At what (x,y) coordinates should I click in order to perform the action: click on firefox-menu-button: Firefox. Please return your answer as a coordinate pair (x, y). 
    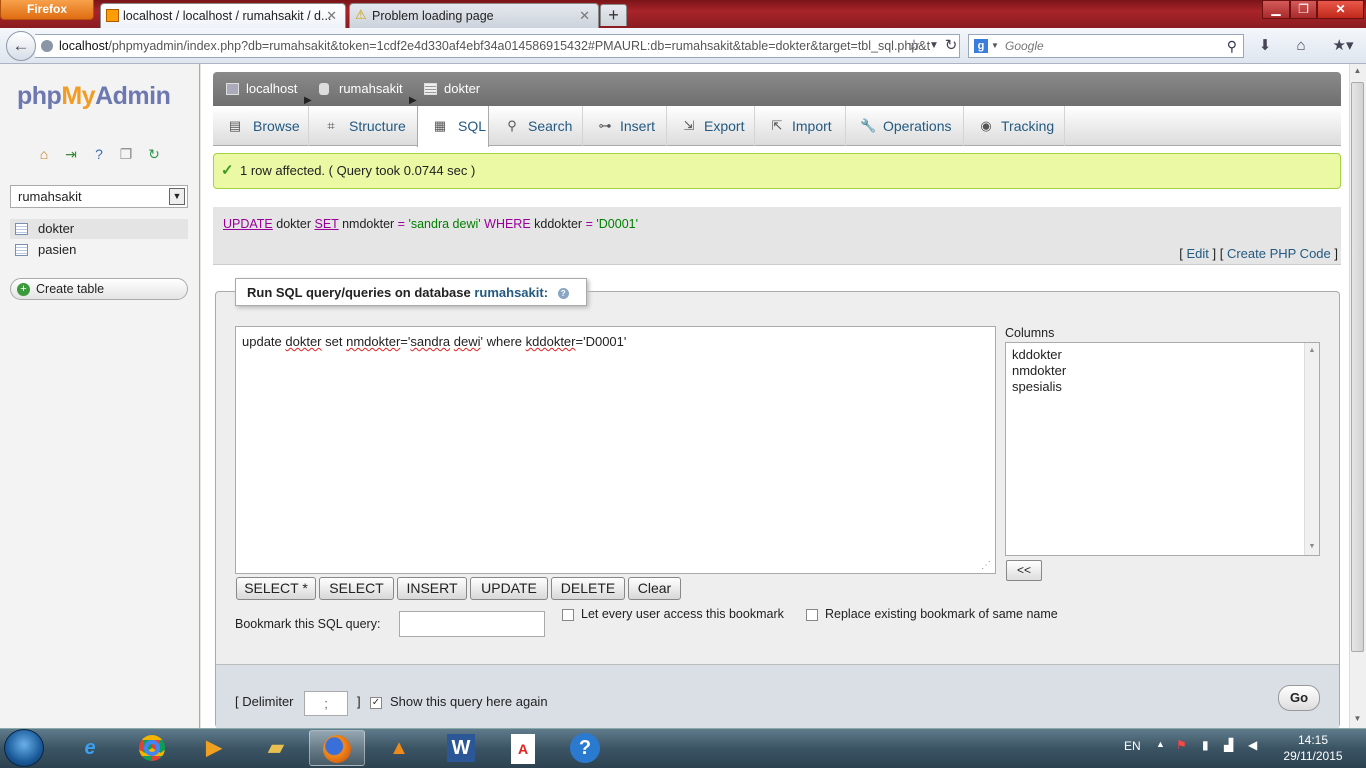
    Looking at the image, I should click on (47, 10).